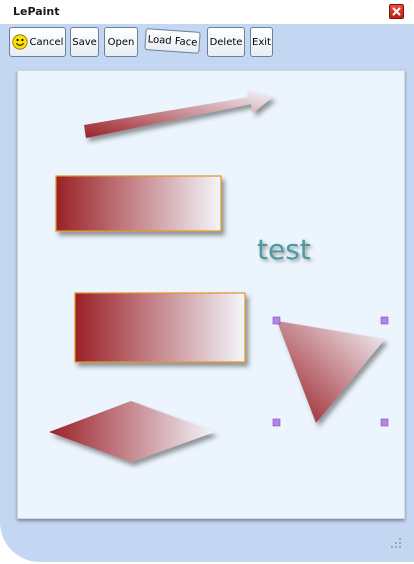  Describe the element at coordinates (284, 249) in the screenshot. I see `text-shape: test` at that location.